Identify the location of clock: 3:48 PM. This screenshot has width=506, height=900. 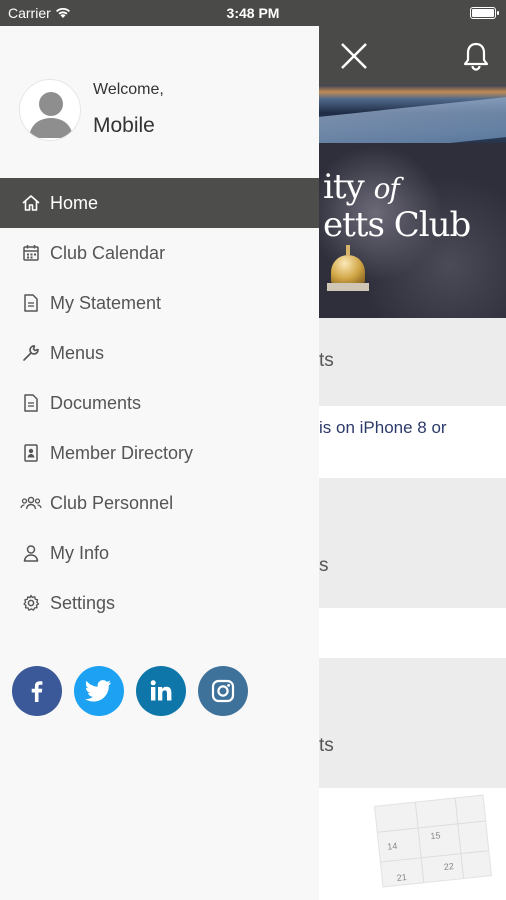
(253, 13).